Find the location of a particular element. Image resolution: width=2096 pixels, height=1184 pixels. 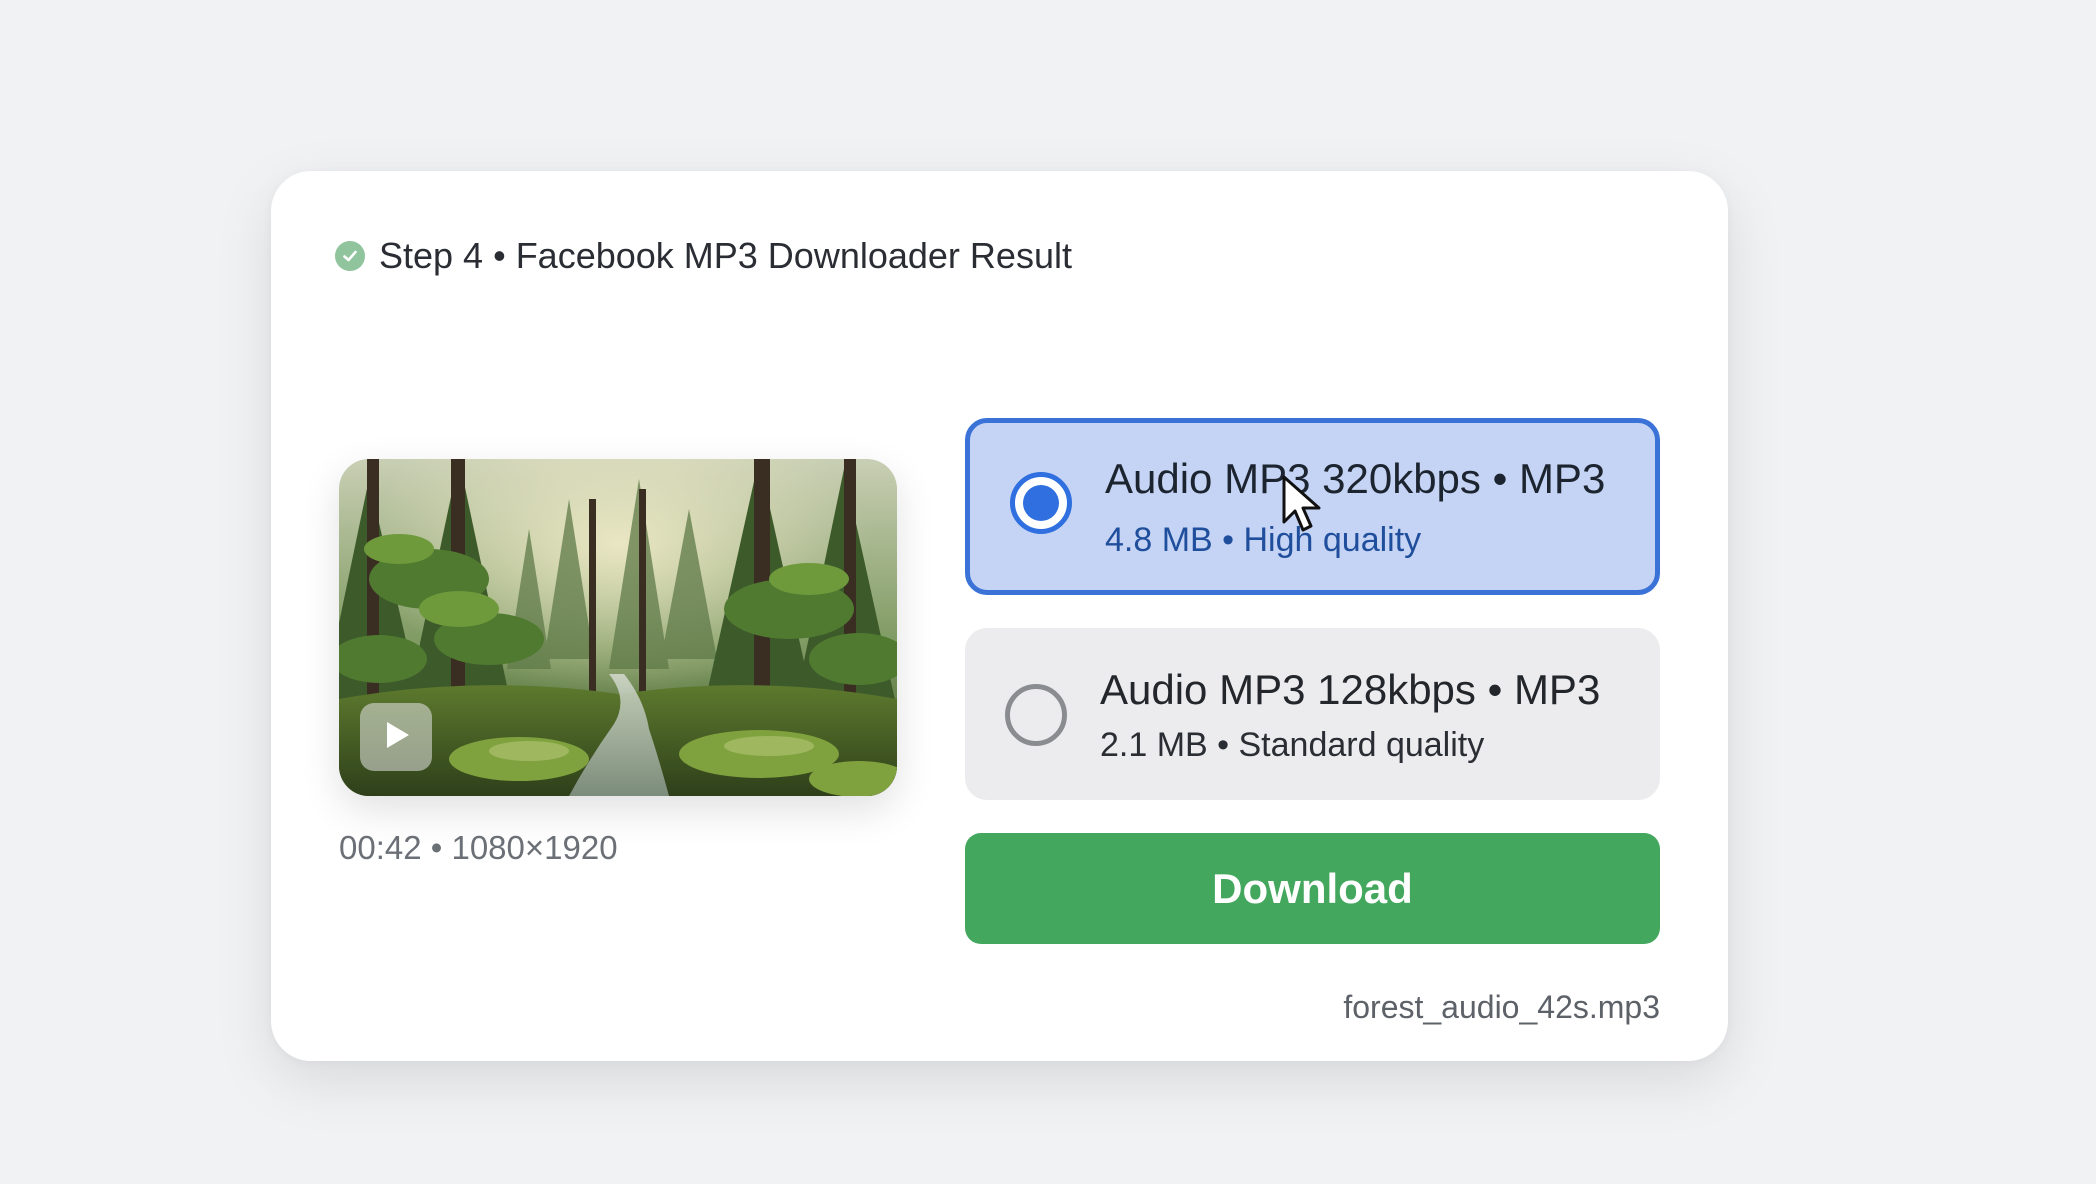

output-filename: forest_audio_42s.mp3 is located at coordinates (1501, 1007).